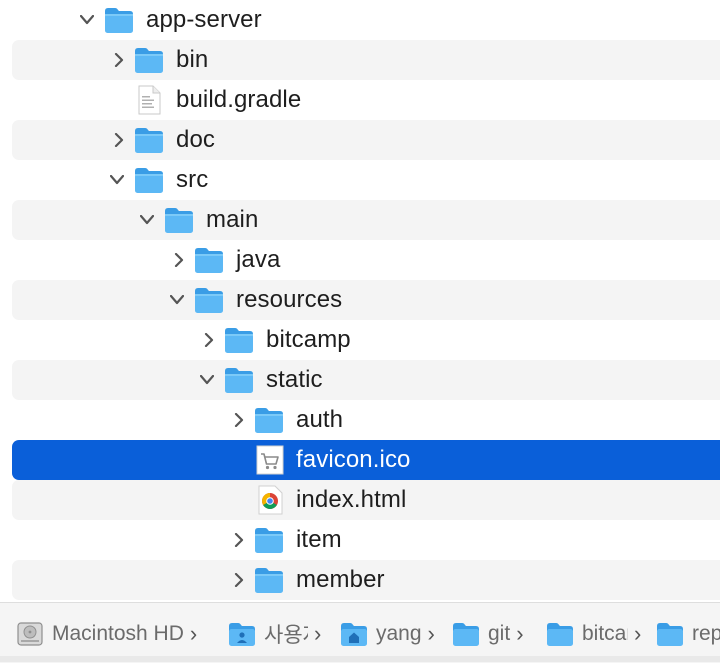 The height and width of the screenshot is (663, 720). I want to click on tree-row-static: static, so click(366, 380).